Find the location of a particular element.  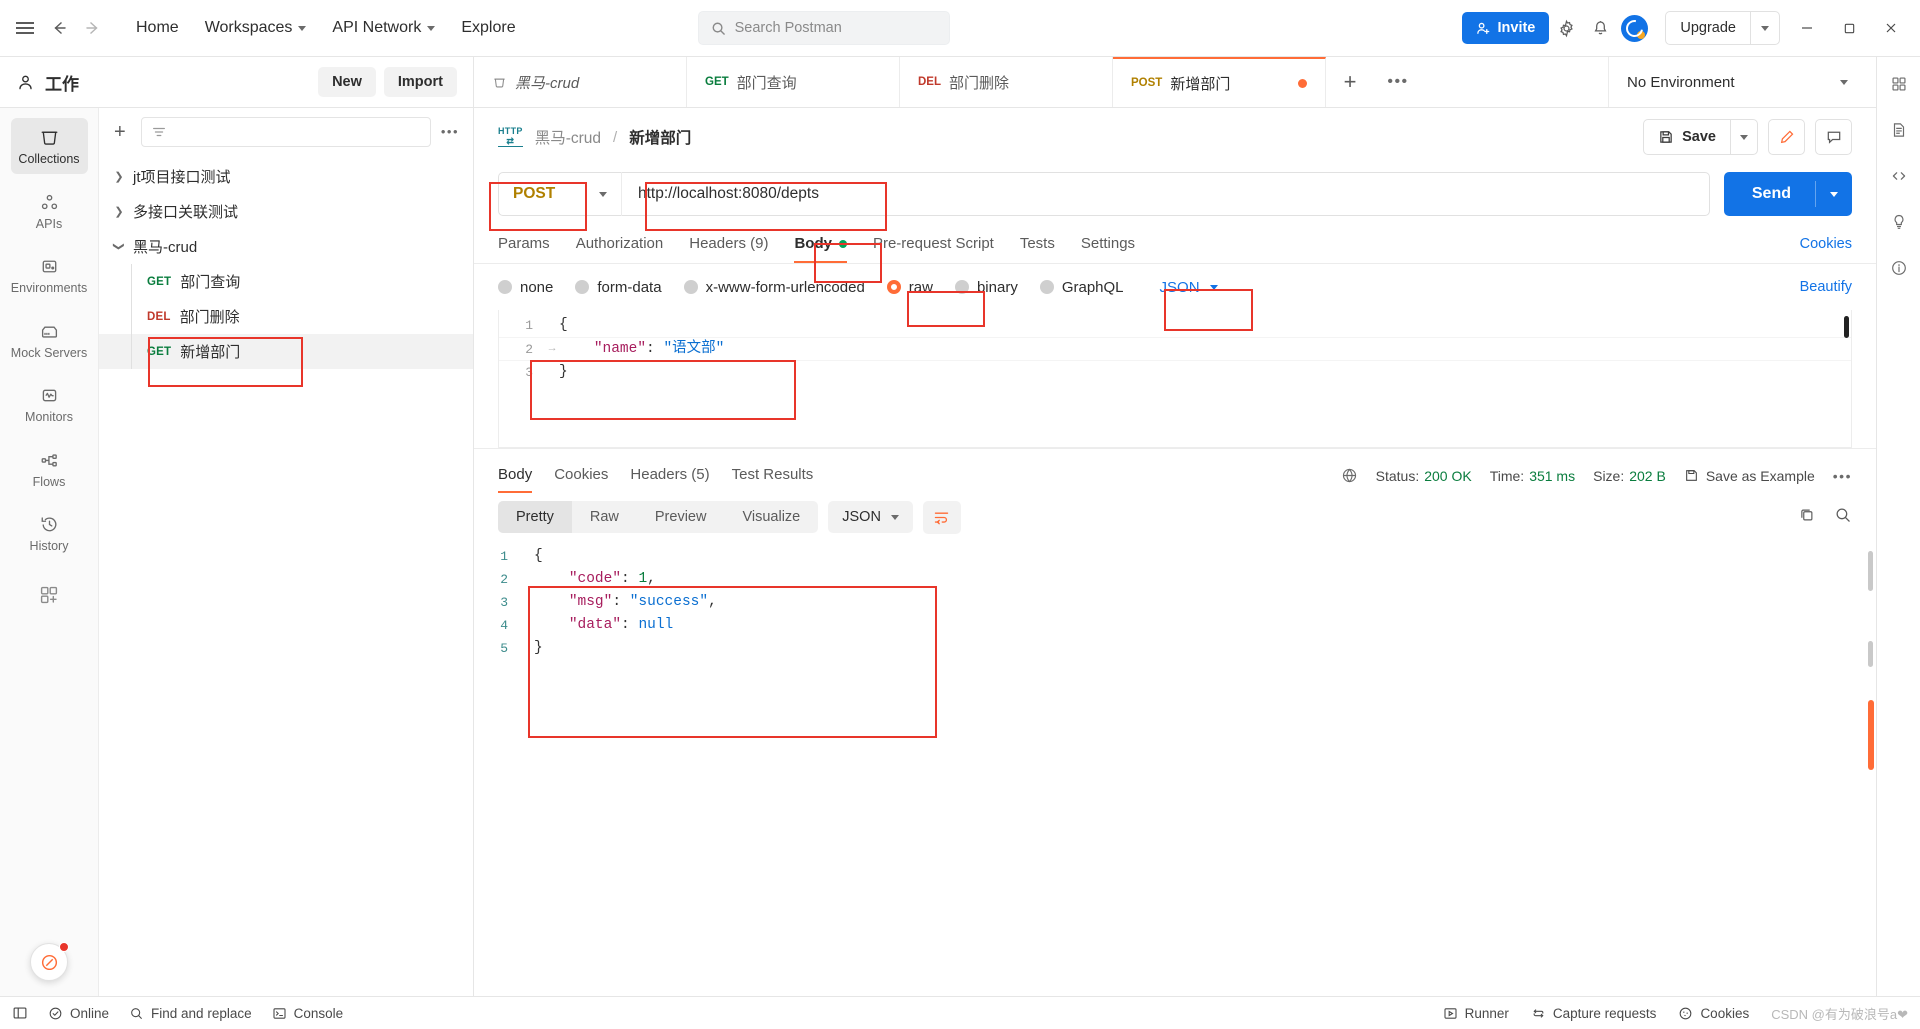

comment-icon is located at coordinates (1833, 137).